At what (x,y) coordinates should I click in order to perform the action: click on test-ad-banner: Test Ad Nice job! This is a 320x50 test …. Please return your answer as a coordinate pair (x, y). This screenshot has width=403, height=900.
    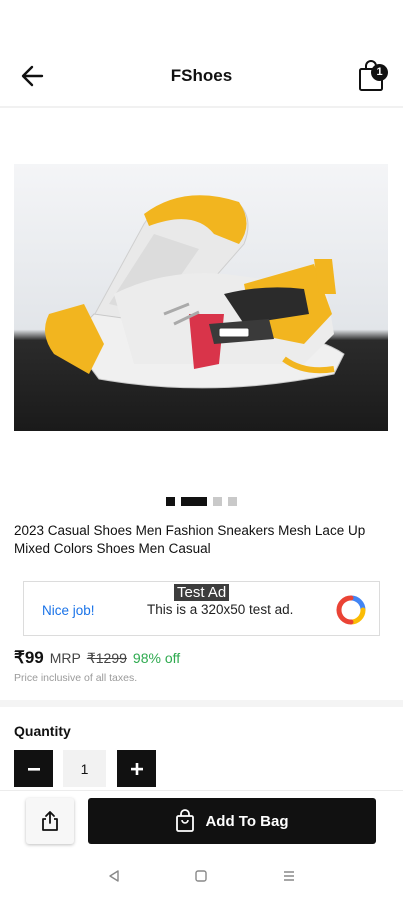
    Looking at the image, I should click on (201, 608).